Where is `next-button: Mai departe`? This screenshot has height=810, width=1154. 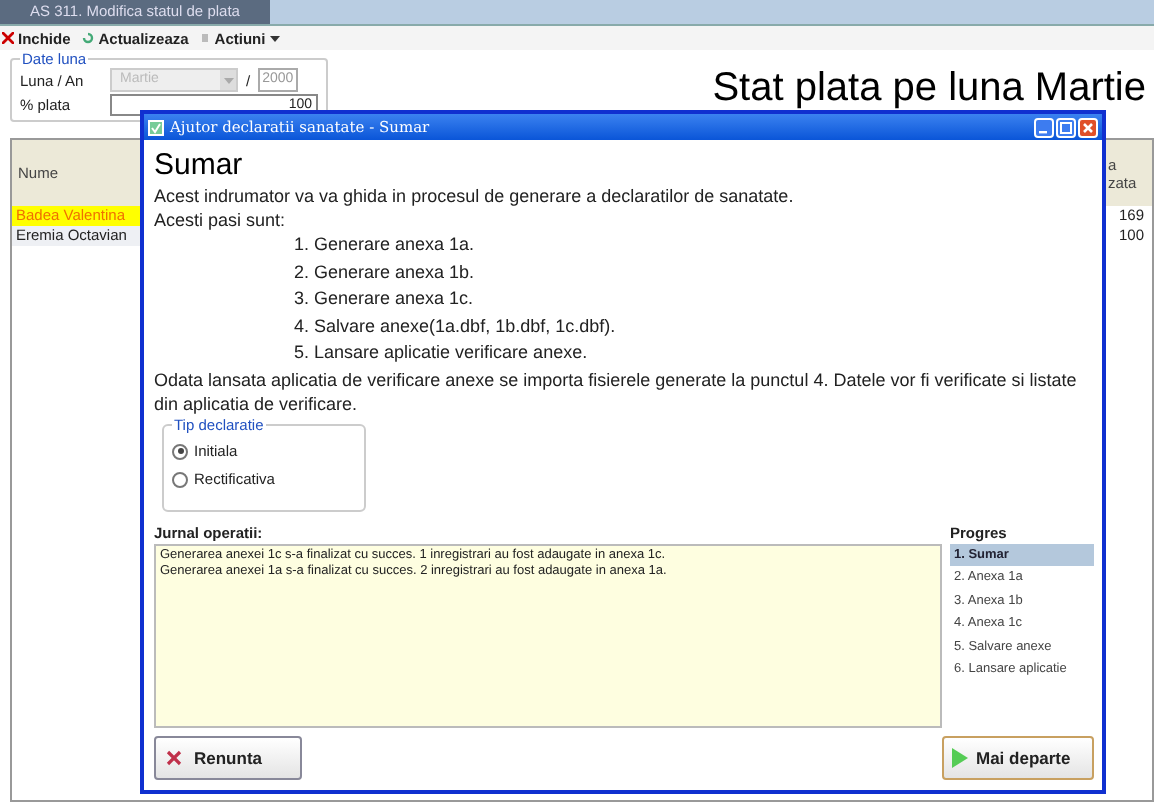 next-button: Mai departe is located at coordinates (1018, 757).